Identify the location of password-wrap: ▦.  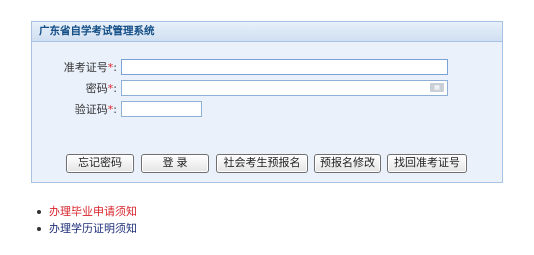
(284, 88).